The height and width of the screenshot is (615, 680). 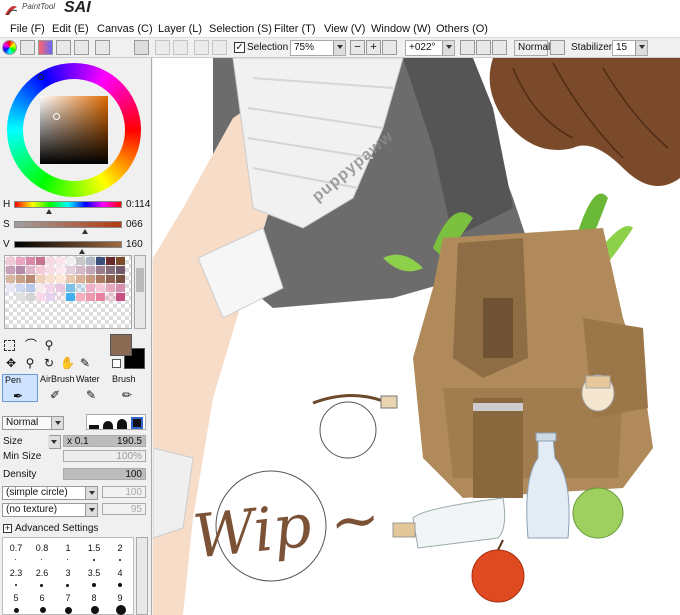 What do you see at coordinates (239, 47) in the screenshot?
I see `selection-checkbox: ✓` at bounding box center [239, 47].